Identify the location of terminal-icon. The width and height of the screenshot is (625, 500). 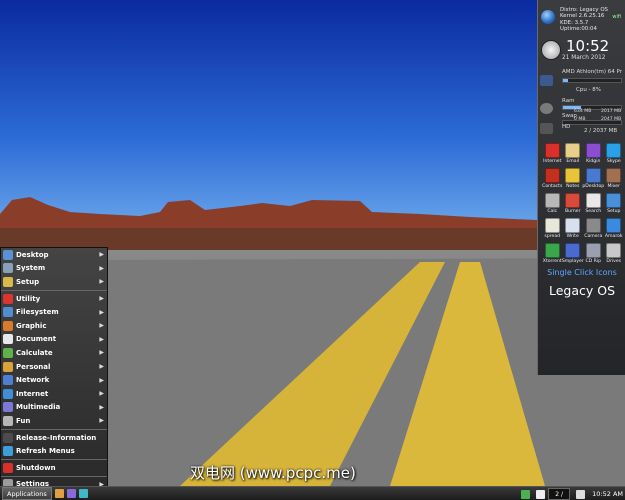
(59, 493).